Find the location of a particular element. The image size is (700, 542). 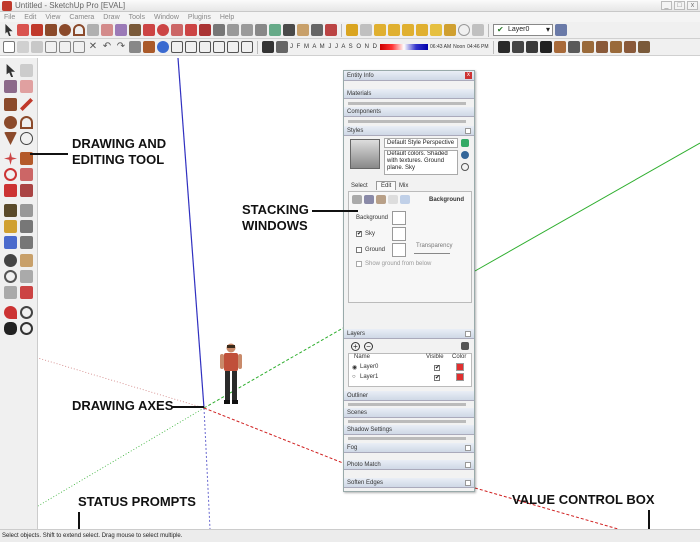

extension-icon is located at coordinates (436, 30).